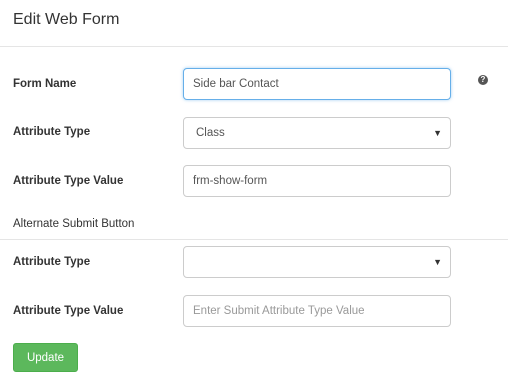 Image resolution: width=508 pixels, height=382 pixels. What do you see at coordinates (52, 132) in the screenshot?
I see `attribute-type-label: Attribute Type` at bounding box center [52, 132].